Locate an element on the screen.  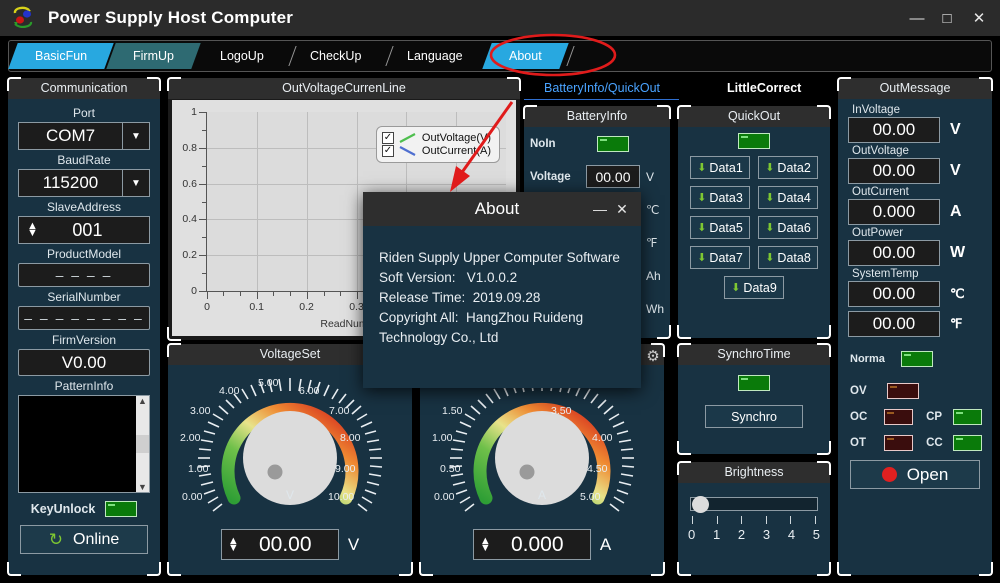
legend-item-outvoltage: ✓ OutVoltage(V) is located at coordinates (436, 138).